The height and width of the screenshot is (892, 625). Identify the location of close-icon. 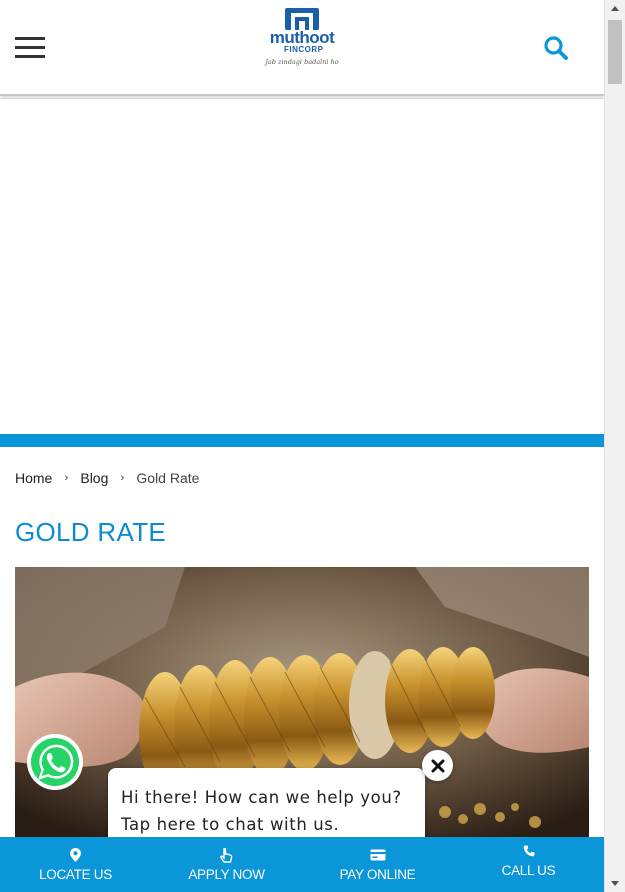
(437, 765).